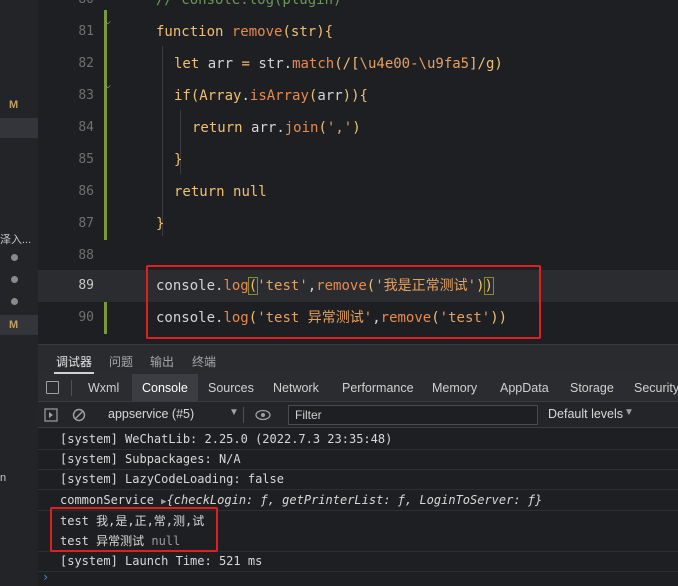 The height and width of the screenshot is (586, 678). I want to click on code-line-84: 84 return arr.join(','), so click(358, 128).